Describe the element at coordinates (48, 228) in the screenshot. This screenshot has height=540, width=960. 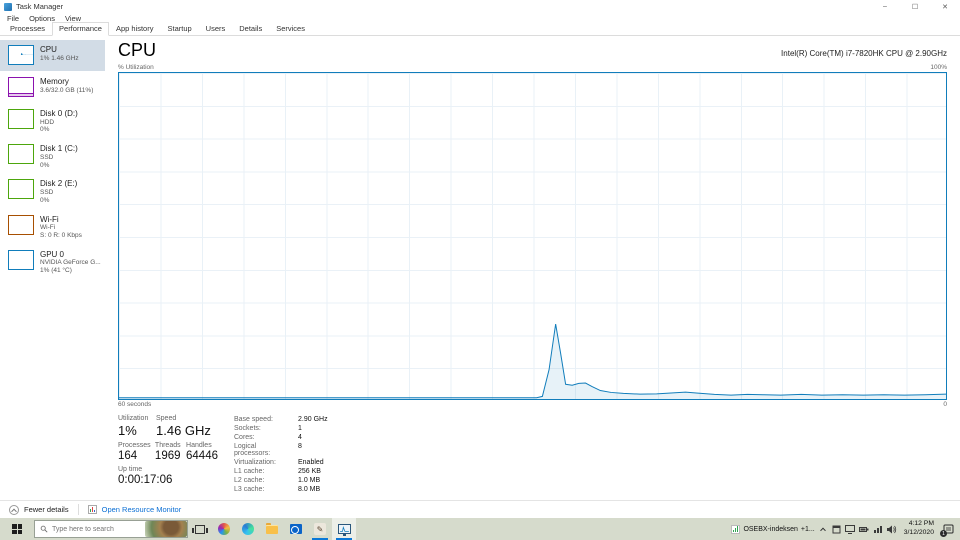
I see `sidebar-item-subtitle: Wi-Fi` at that location.